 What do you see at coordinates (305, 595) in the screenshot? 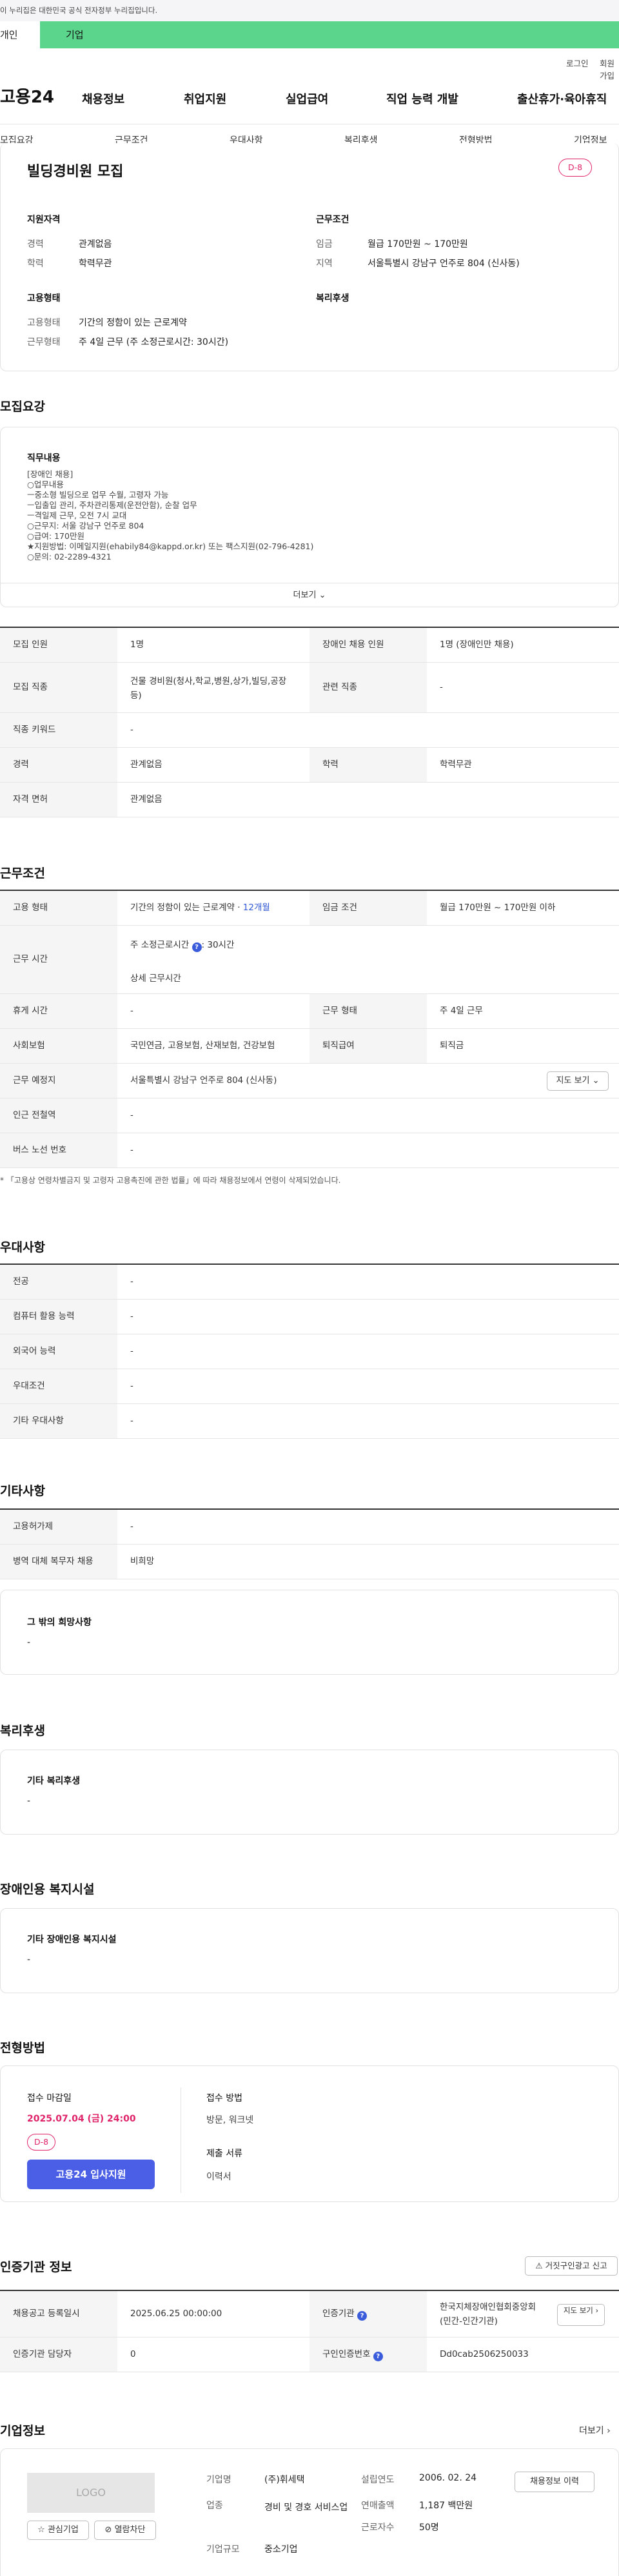
I see `more-label: 더보기` at bounding box center [305, 595].